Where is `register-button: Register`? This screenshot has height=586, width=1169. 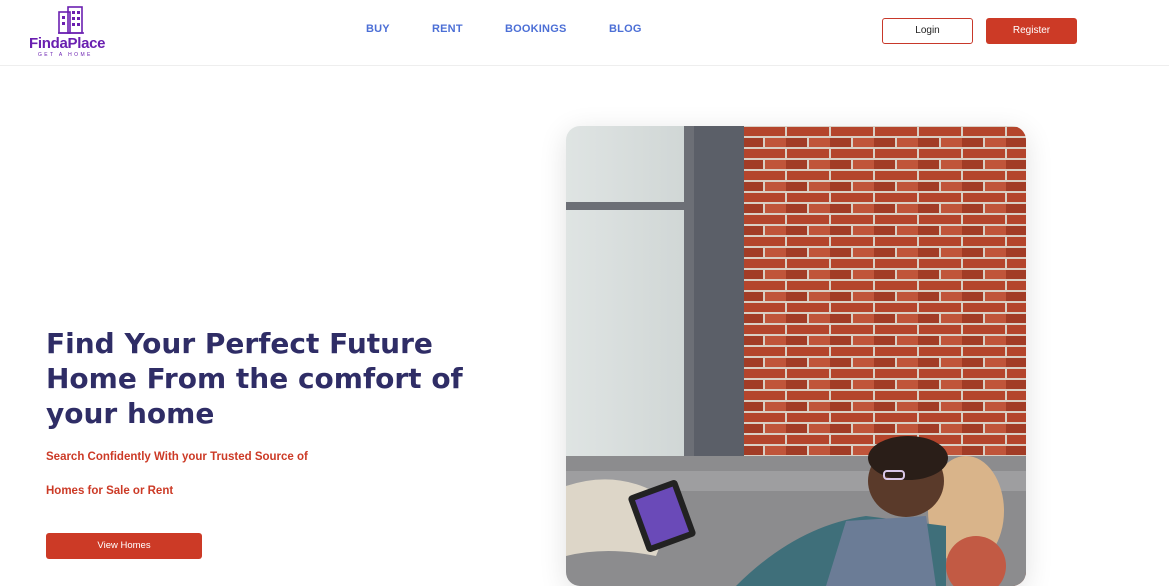 register-button: Register is located at coordinates (1031, 31).